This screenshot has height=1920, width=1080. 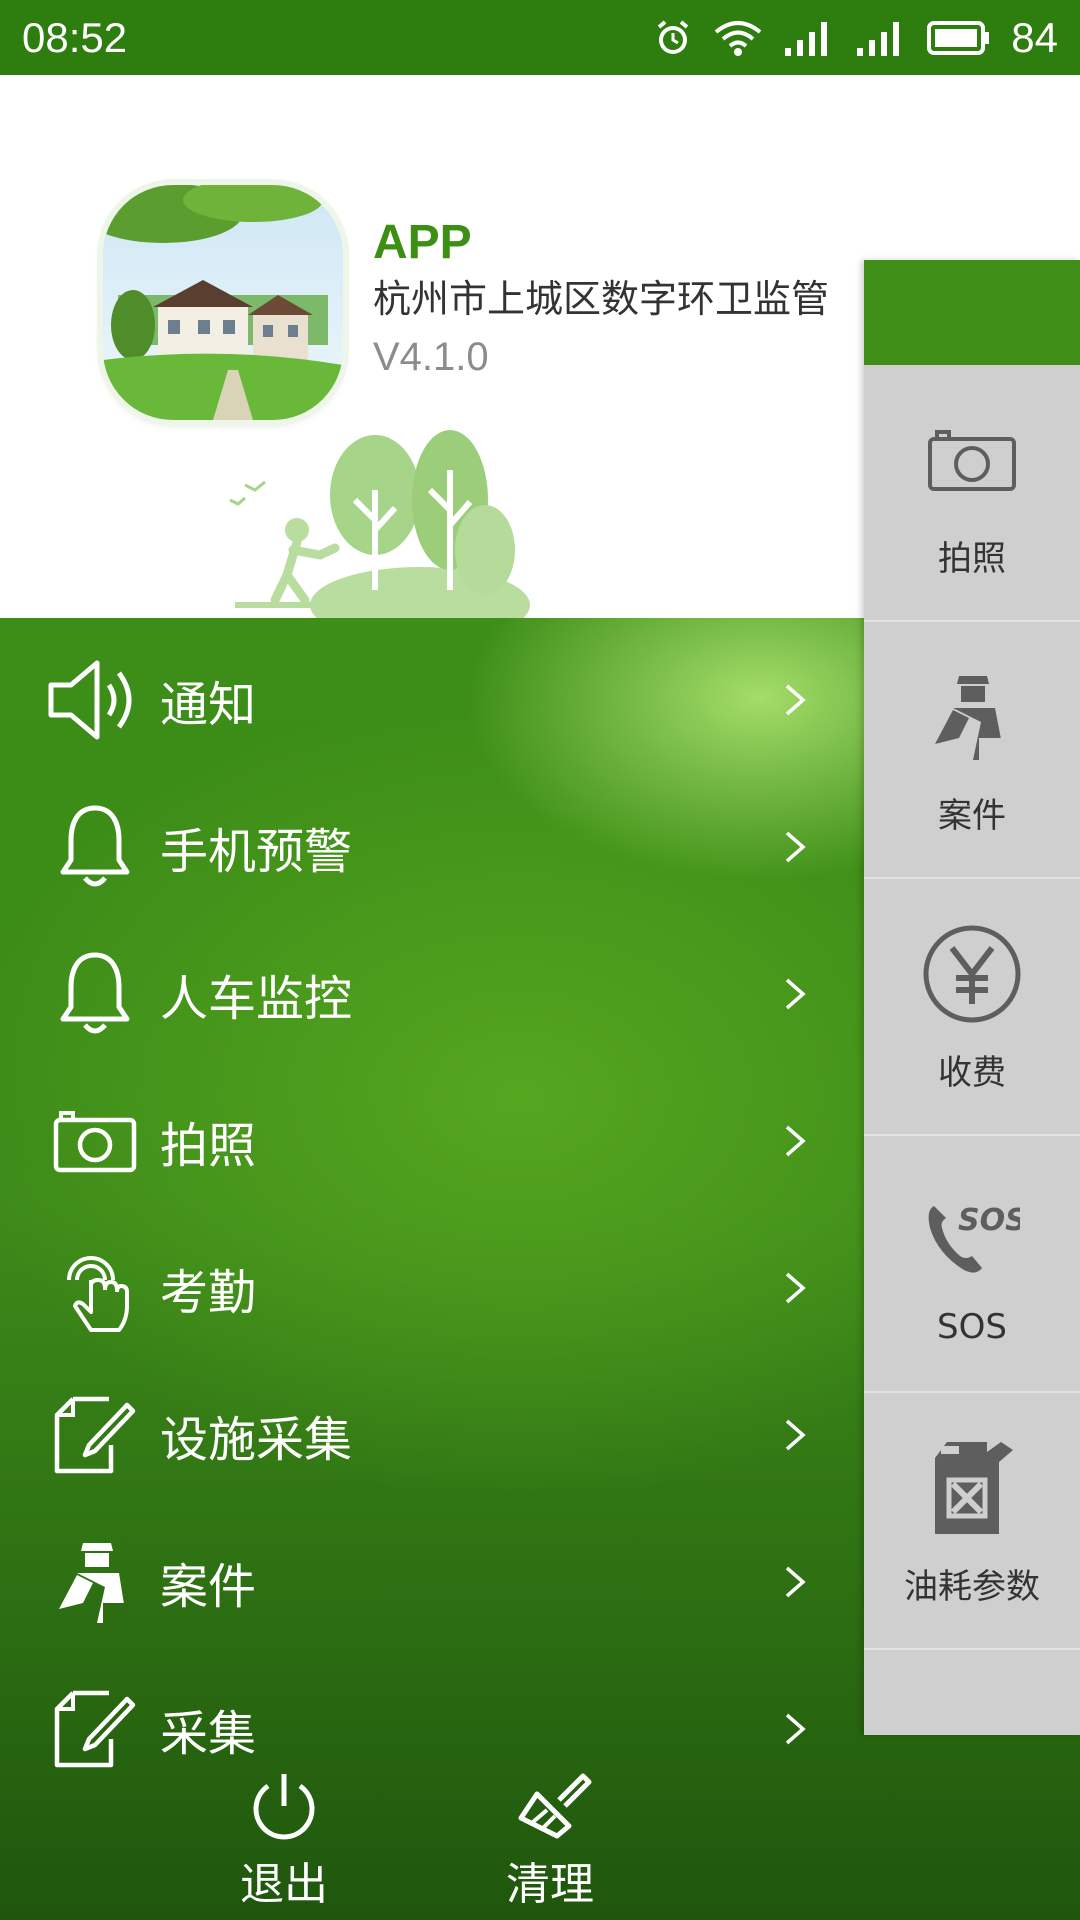 I want to click on quick-action-label: SOS, so click(x=972, y=1326).